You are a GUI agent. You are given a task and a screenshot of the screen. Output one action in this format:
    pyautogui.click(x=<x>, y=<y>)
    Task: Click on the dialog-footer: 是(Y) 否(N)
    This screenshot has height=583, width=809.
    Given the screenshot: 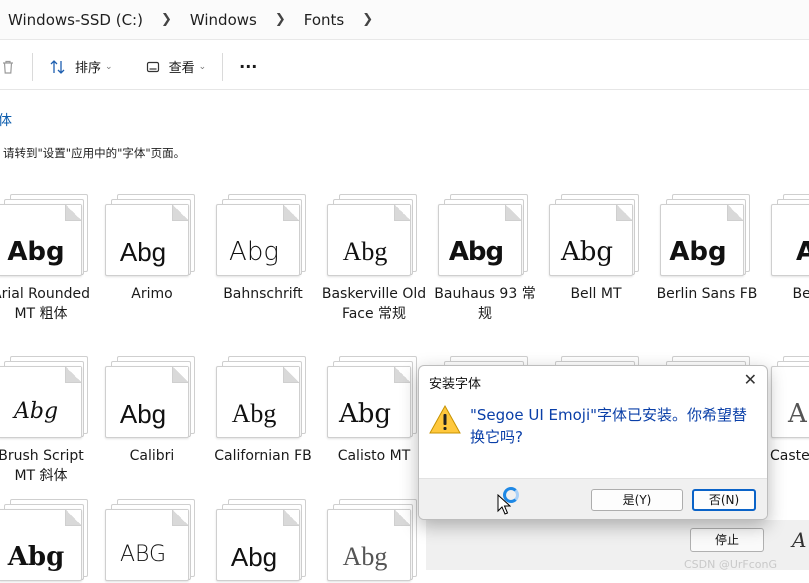 What is the action you would take?
    pyautogui.click(x=593, y=498)
    